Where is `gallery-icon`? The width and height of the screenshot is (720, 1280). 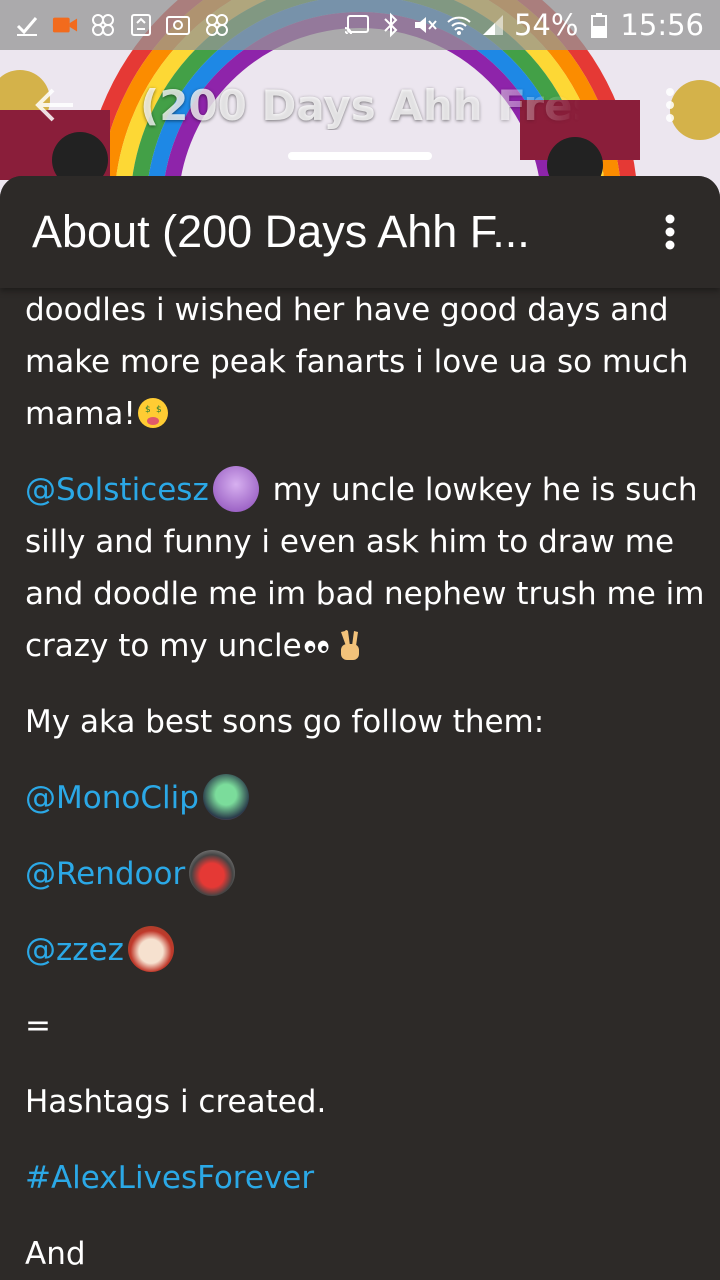 gallery-icon is located at coordinates (179, 25).